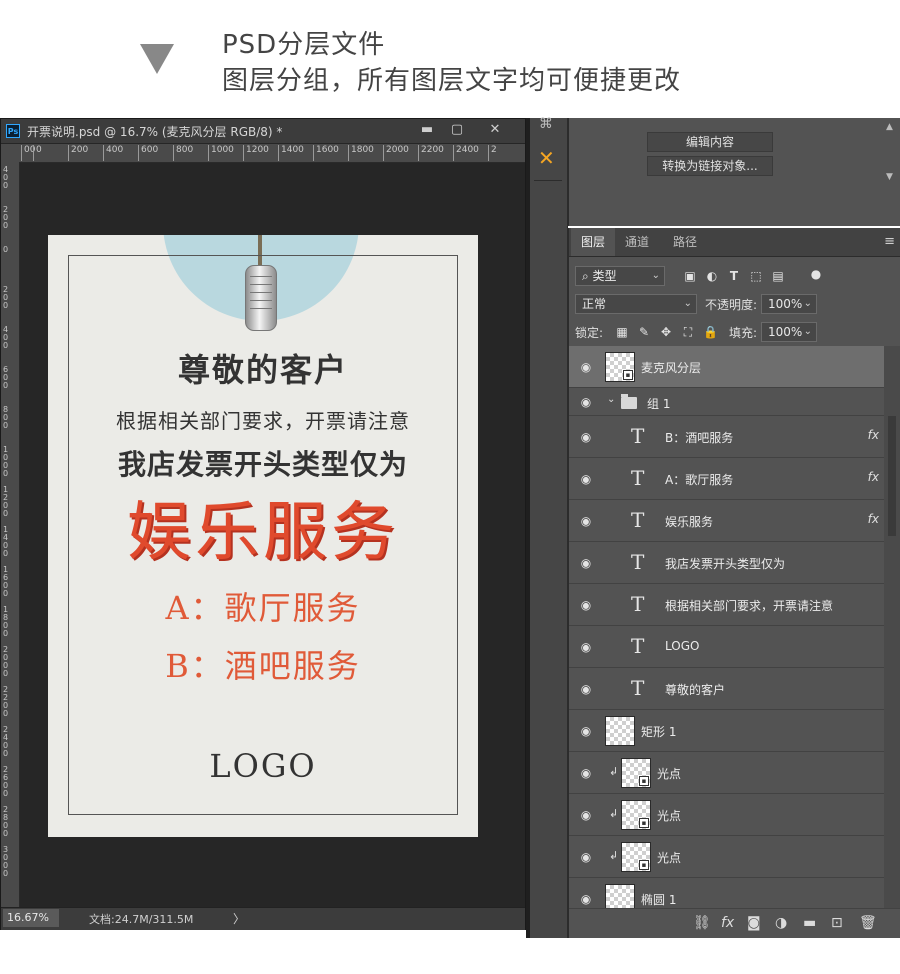 This screenshot has width=900, height=974. What do you see at coordinates (688, 332) in the screenshot?
I see `artboard-lock-icon: ⛶` at bounding box center [688, 332].